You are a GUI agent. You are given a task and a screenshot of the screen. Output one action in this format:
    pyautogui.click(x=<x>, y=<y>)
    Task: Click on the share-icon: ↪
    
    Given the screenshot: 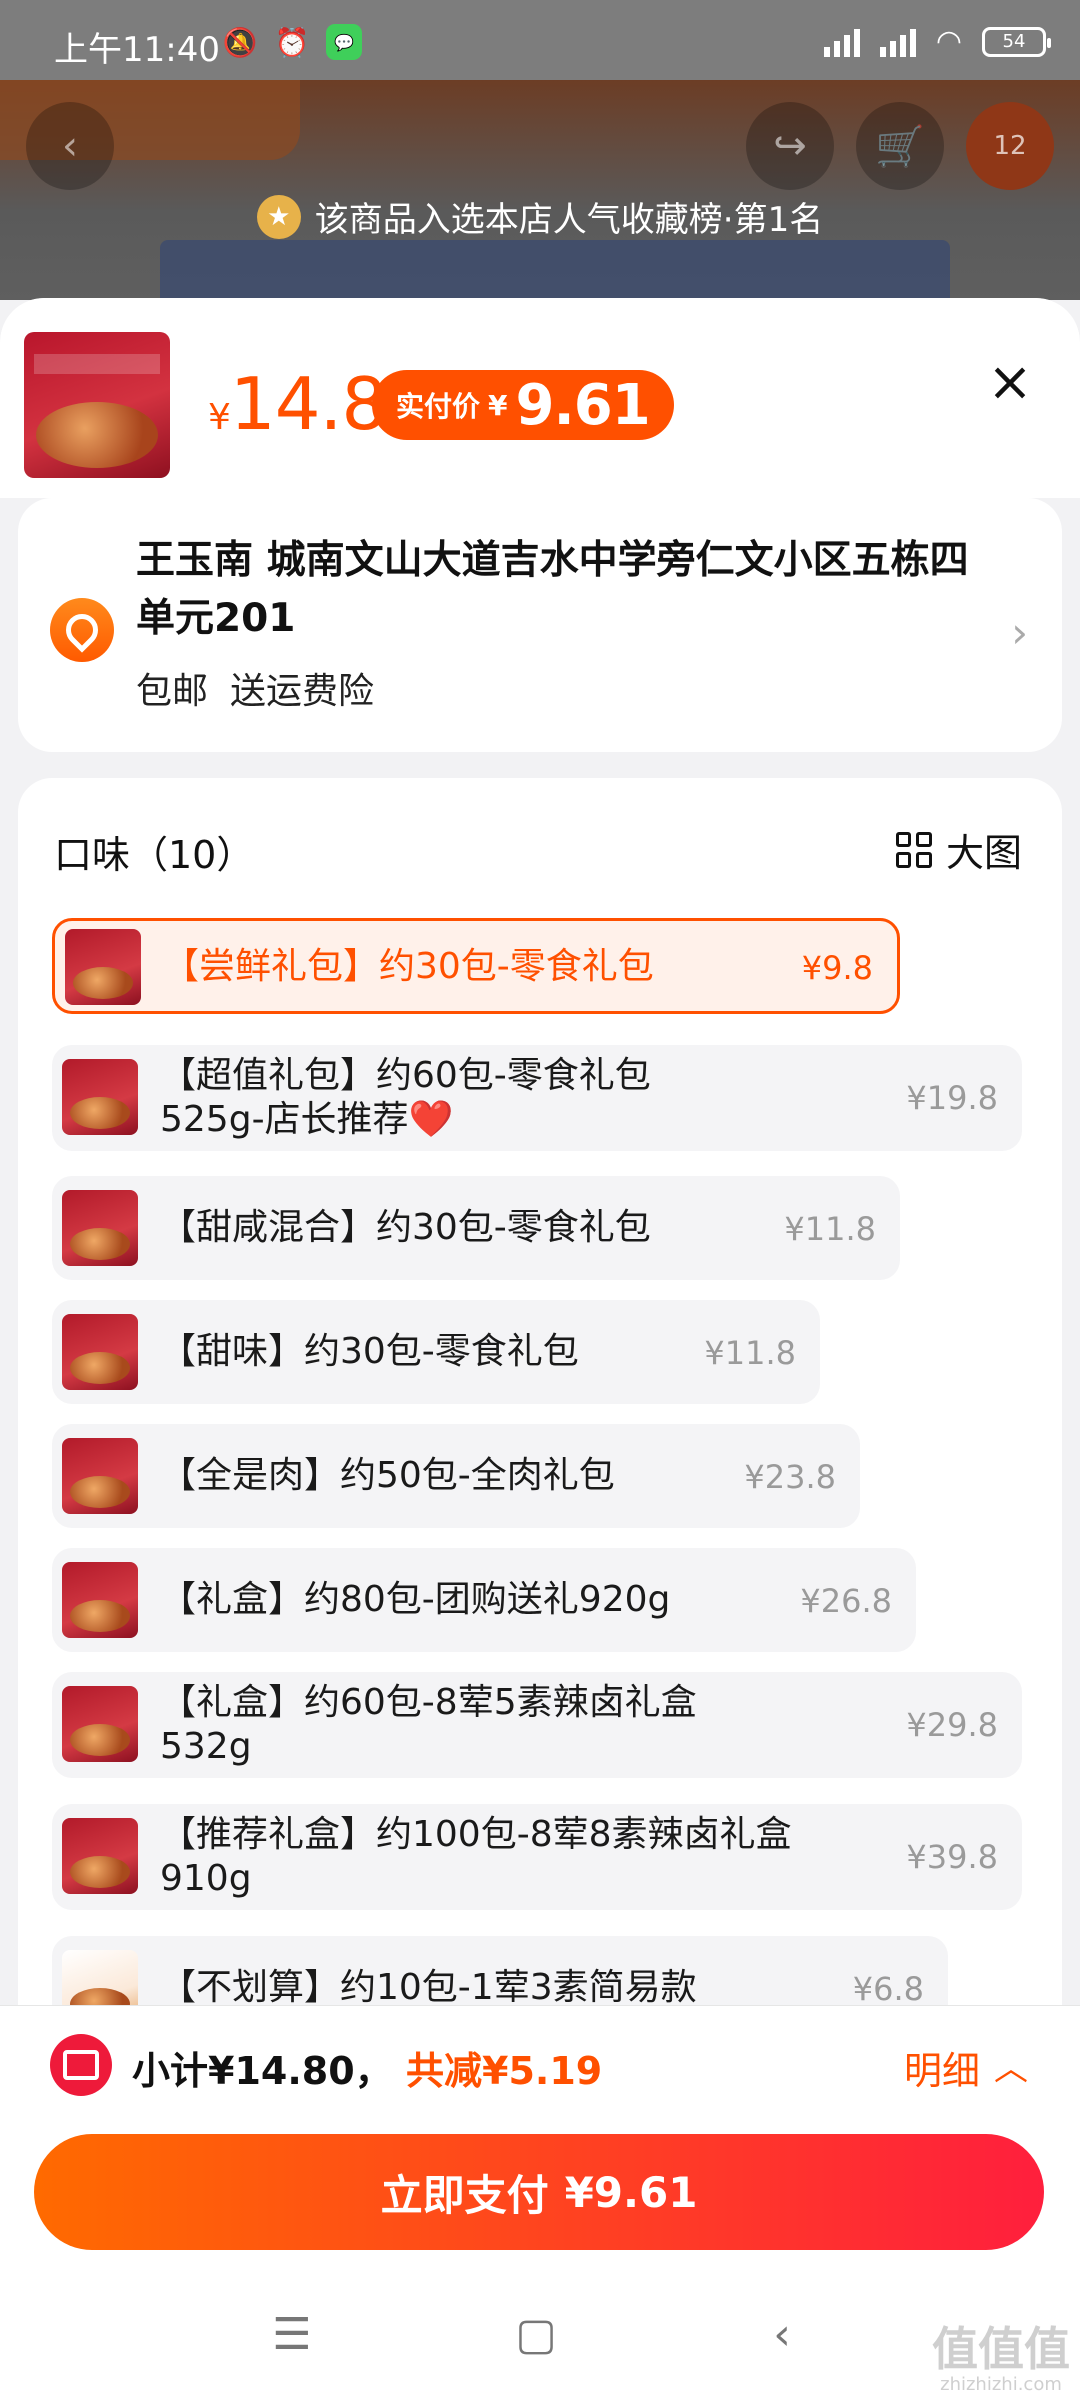 What is the action you would take?
    pyautogui.click(x=790, y=146)
    